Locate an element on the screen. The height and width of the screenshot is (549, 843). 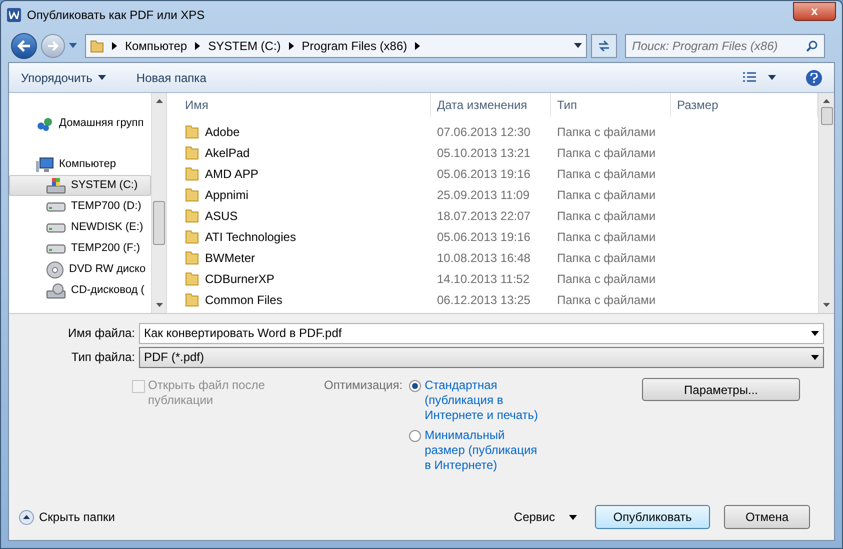
history-dropdown-icon is located at coordinates (73, 45).